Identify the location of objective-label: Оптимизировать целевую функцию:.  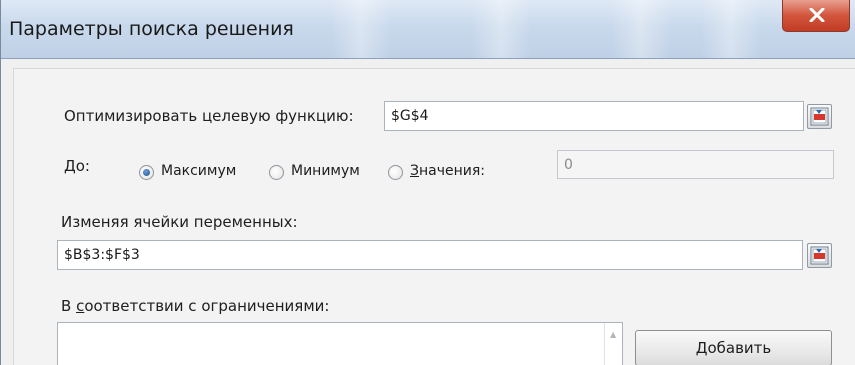
(209, 116).